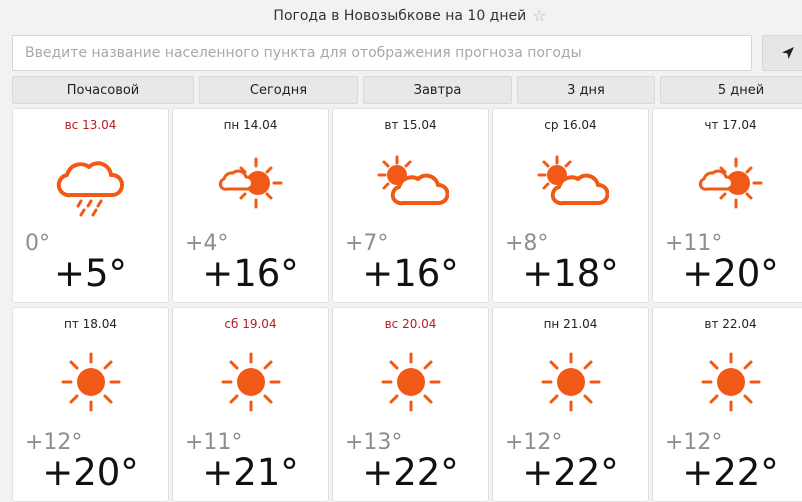 The height and width of the screenshot is (502, 802). I want to click on max-temperature: +18°, so click(570, 273).